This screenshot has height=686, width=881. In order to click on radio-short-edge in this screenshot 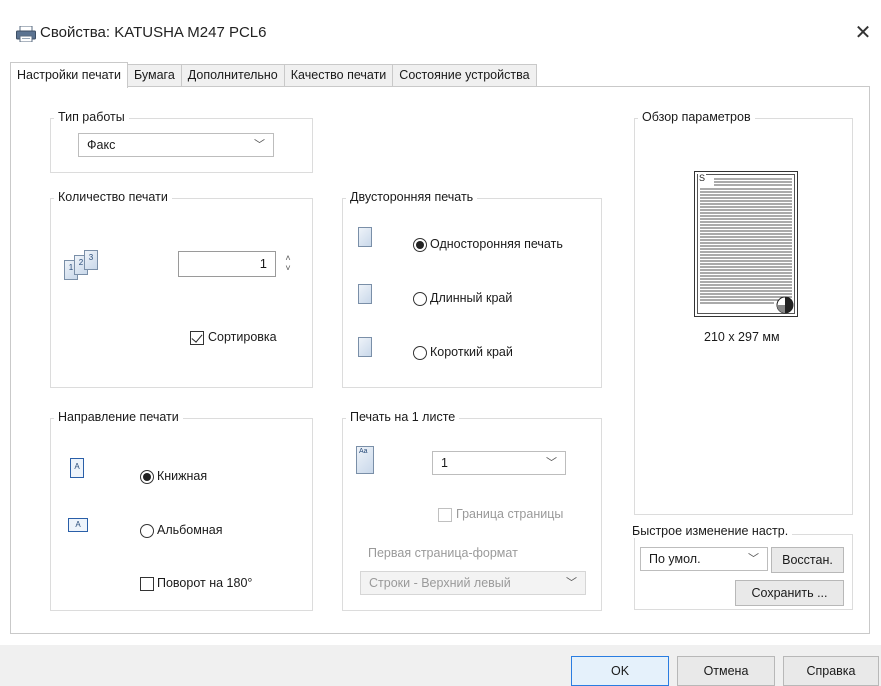, I will do `click(420, 353)`.